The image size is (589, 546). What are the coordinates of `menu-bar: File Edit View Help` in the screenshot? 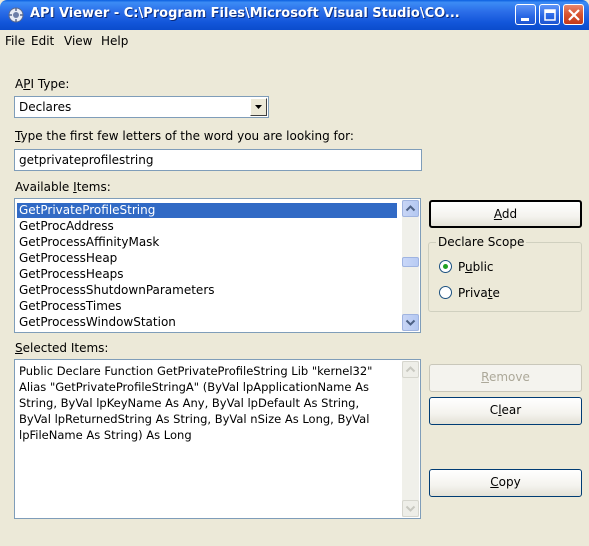 It's located at (294, 40).